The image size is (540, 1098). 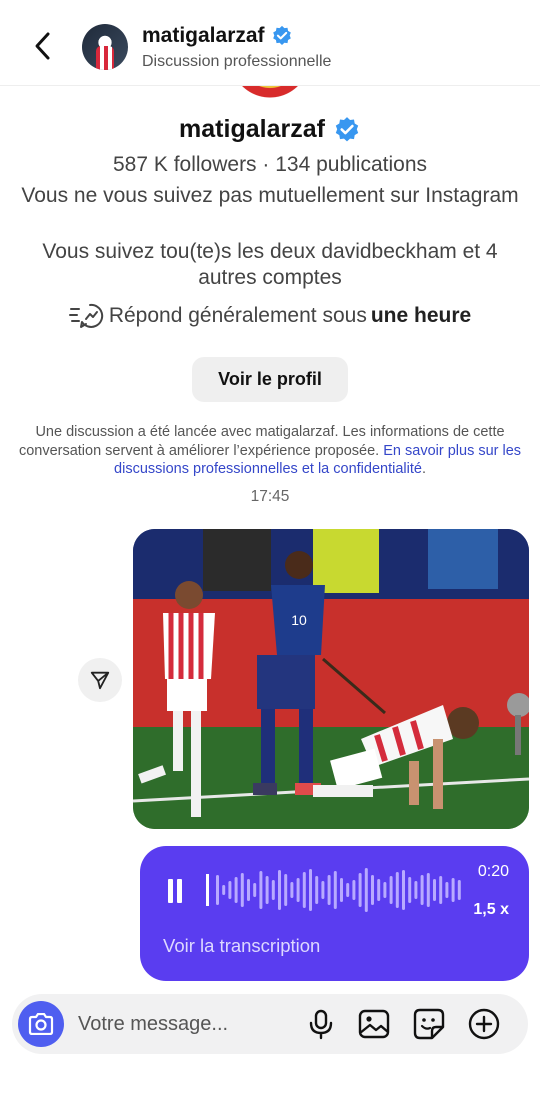 I want to click on plus-icon, so click(x=484, y=1024).